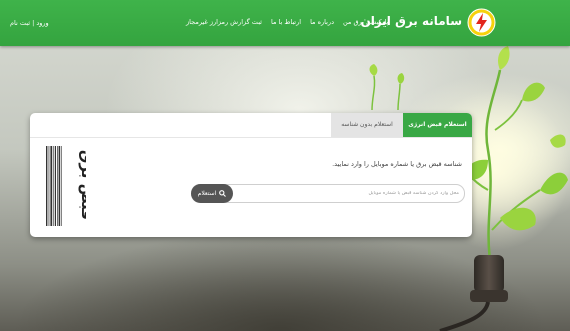 The width and height of the screenshot is (570, 331). I want to click on bill-barcode-logo: قبض برق, so click(66, 186).